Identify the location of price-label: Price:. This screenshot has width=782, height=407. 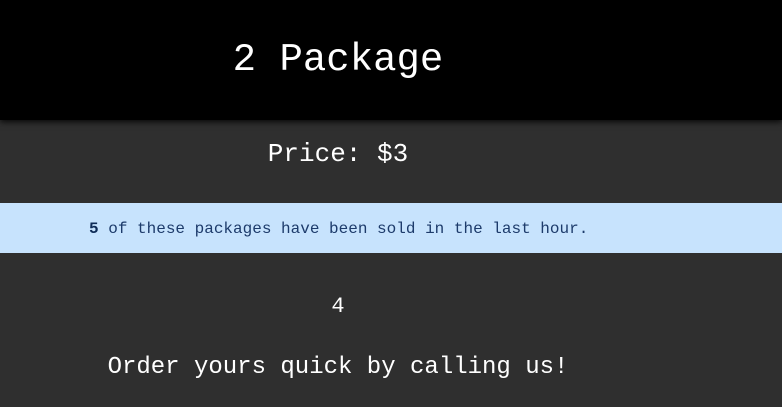
(322, 154).